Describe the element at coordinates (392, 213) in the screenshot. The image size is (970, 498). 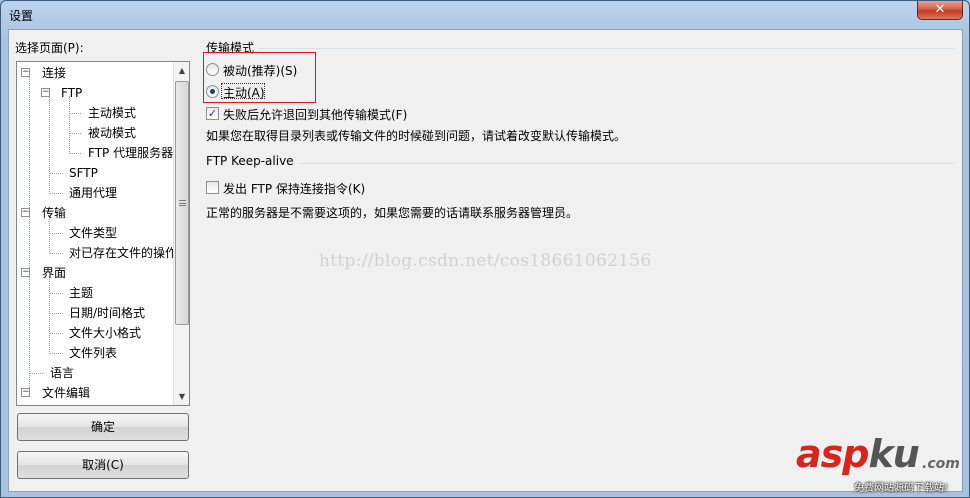
I see `keepalive-hint: 正常的服务器是不需要这项的，如果您需要的话请联系服务器管理员。` at that location.